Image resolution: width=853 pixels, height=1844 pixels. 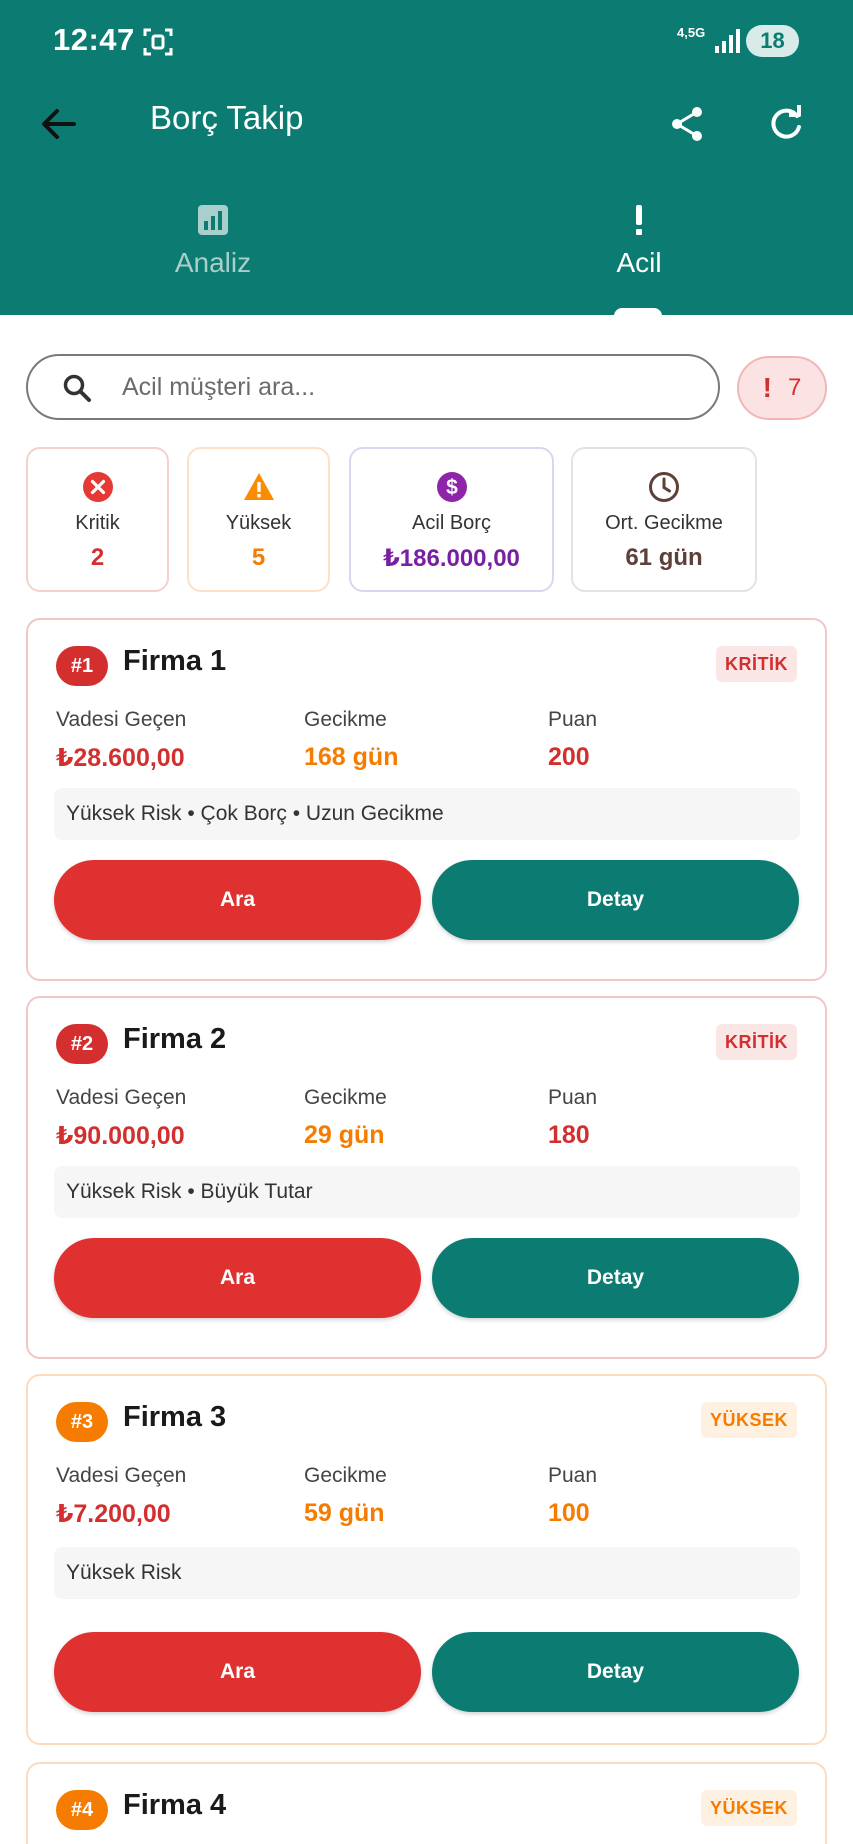 I want to click on tab-bar: Analiz Acil, so click(x=426, y=255).